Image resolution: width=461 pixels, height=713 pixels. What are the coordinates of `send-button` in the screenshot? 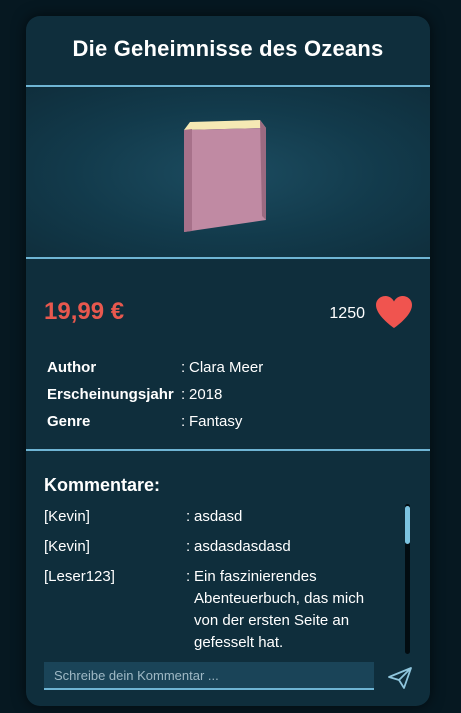 It's located at (400, 678).